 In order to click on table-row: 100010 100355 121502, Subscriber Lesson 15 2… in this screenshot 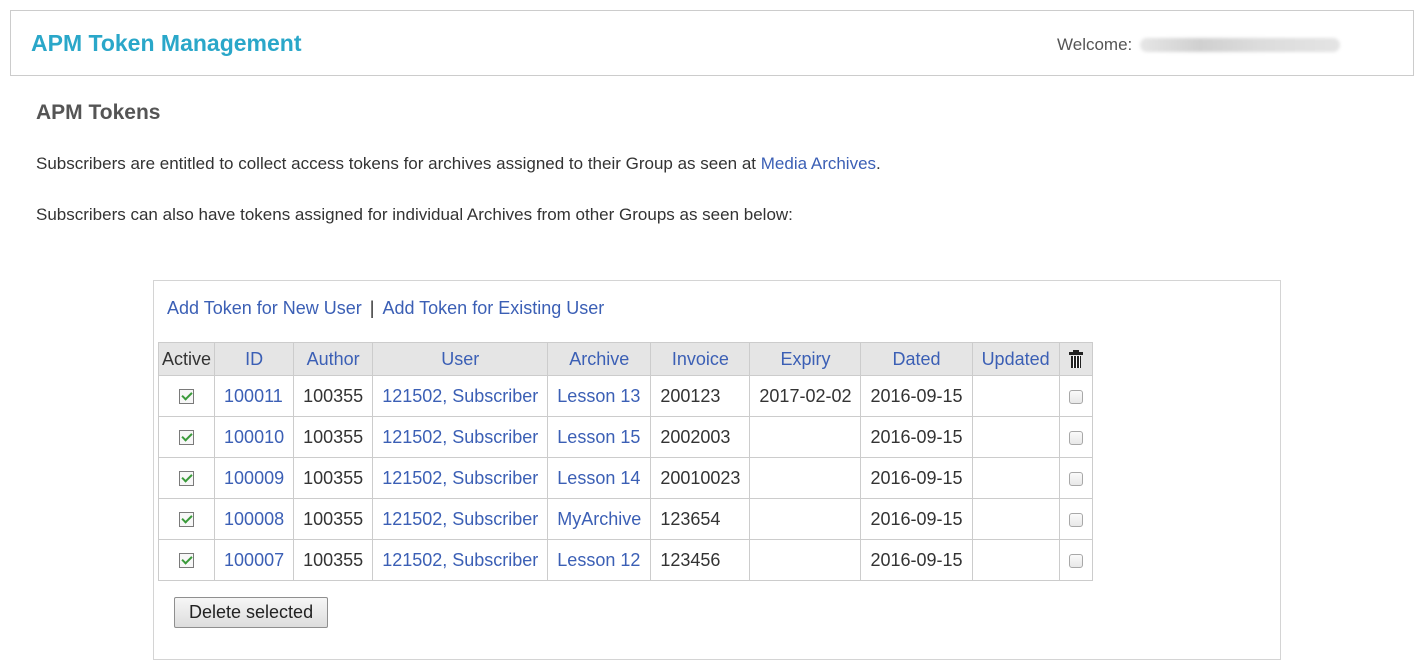, I will do `click(625, 437)`.